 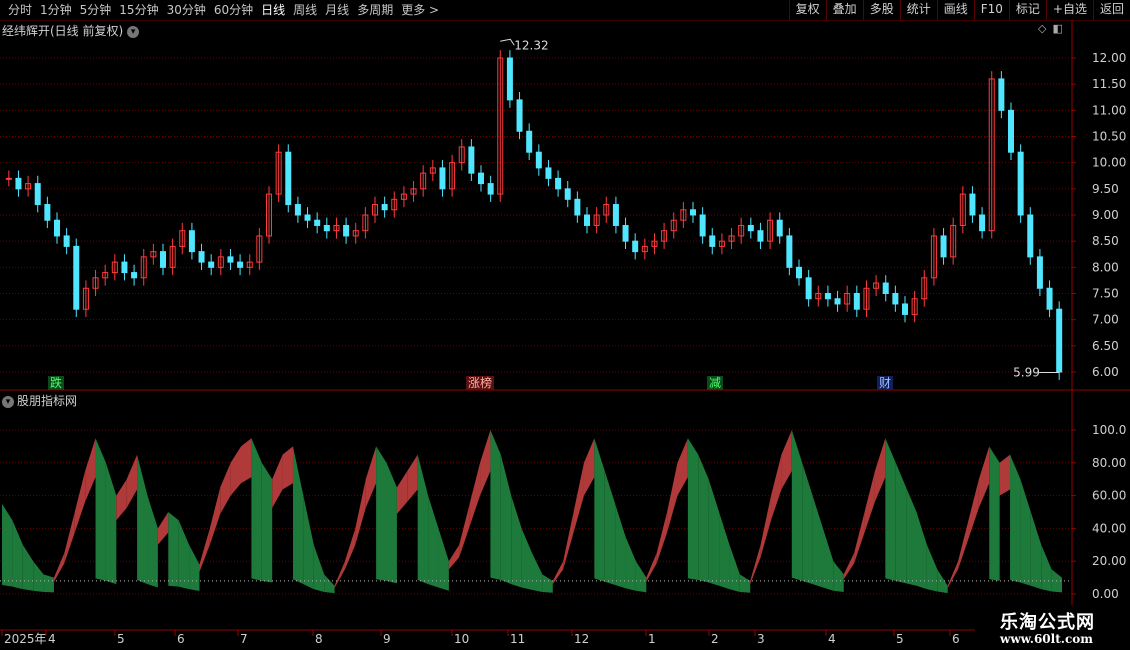 I want to click on tab-period: 5分钟, so click(x=96, y=10).